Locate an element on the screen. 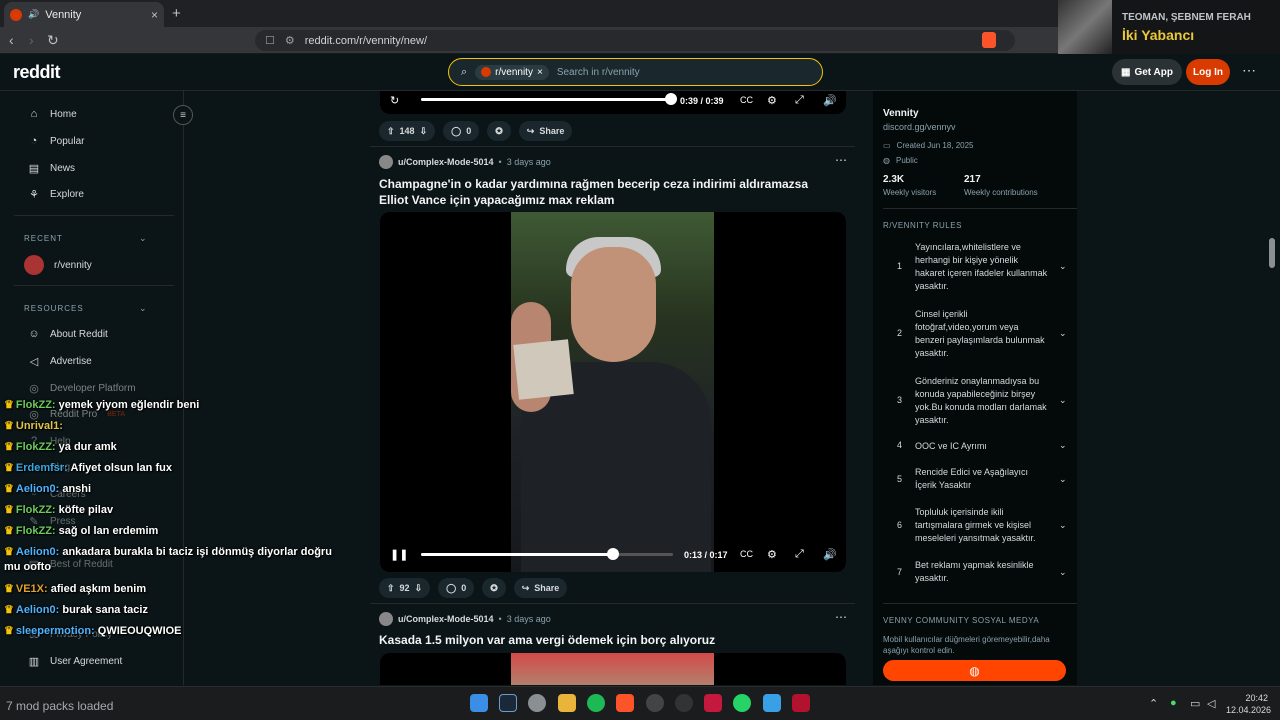  top-video-scrubber is located at coordinates (671, 99).